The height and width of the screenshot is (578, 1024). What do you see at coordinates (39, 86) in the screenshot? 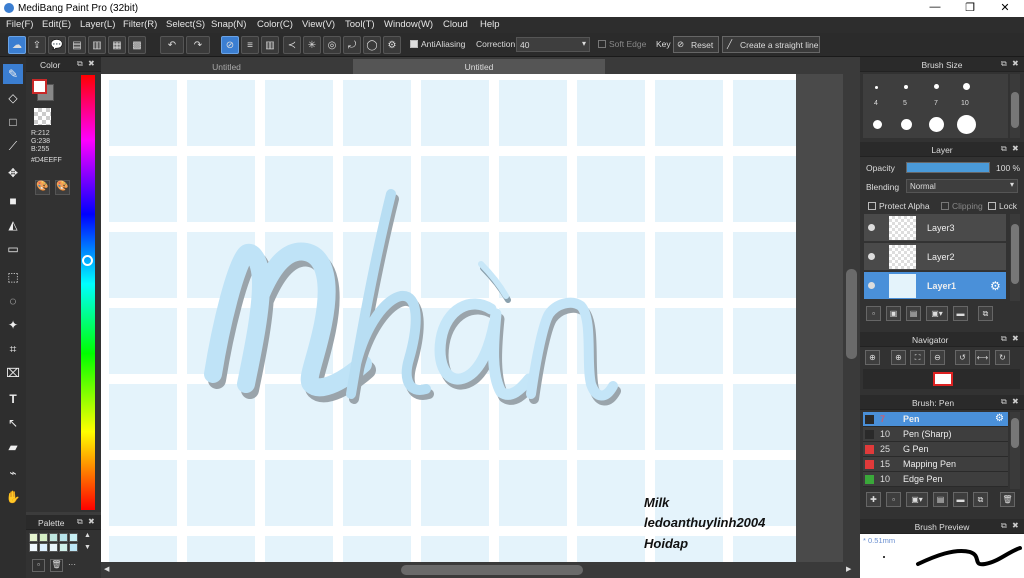
I see `foreground-color-swatch` at bounding box center [39, 86].